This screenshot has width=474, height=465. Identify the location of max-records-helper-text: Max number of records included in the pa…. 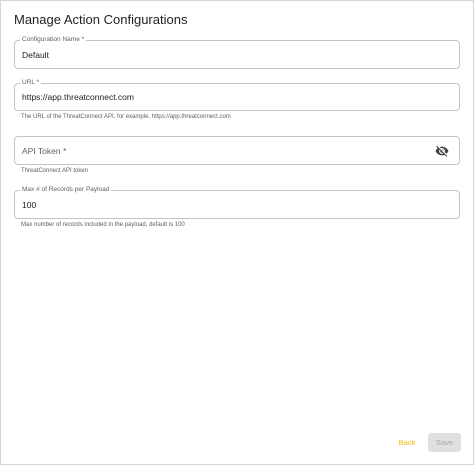
(103, 225).